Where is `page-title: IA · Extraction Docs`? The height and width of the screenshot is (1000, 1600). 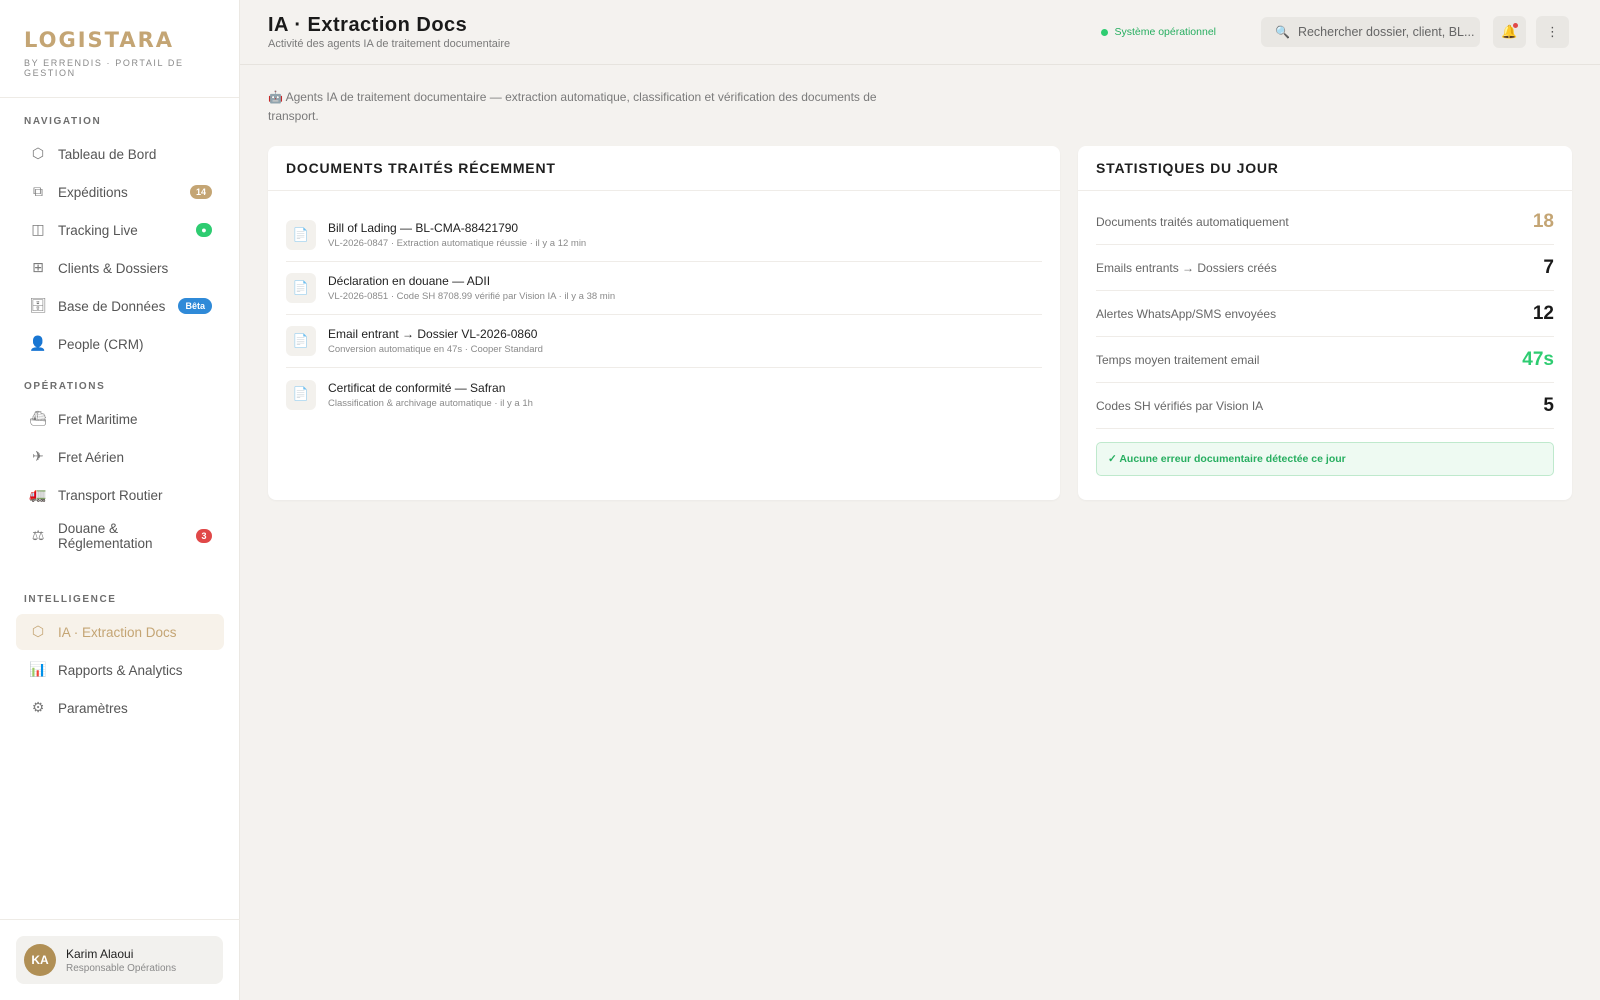 page-title: IA · Extraction Docs is located at coordinates (368, 25).